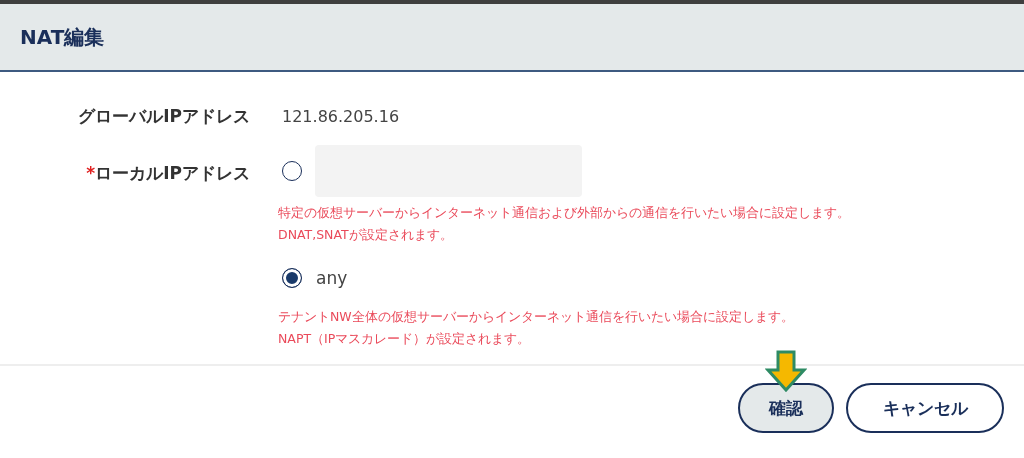 The height and width of the screenshot is (458, 1024). Describe the element at coordinates (332, 278) in the screenshot. I see `option-label: any` at that location.